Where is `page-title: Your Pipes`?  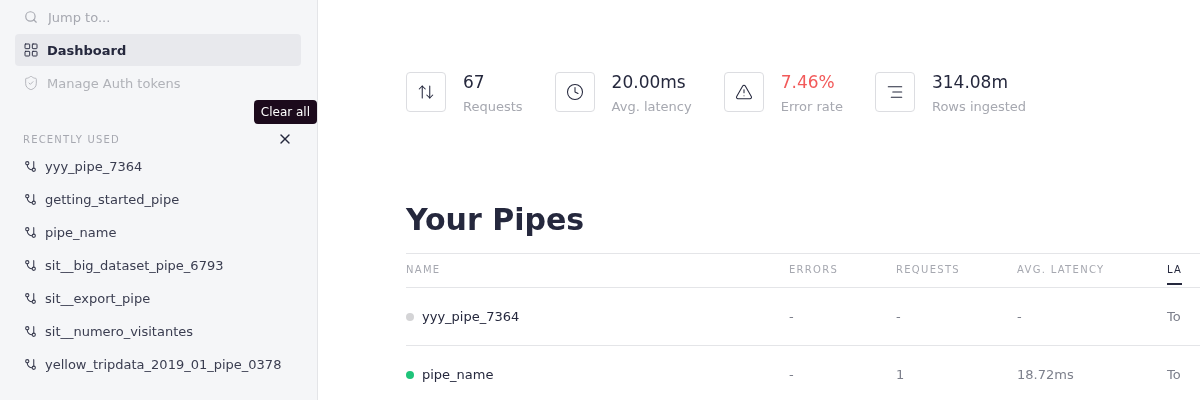 page-title: Your Pipes is located at coordinates (496, 219).